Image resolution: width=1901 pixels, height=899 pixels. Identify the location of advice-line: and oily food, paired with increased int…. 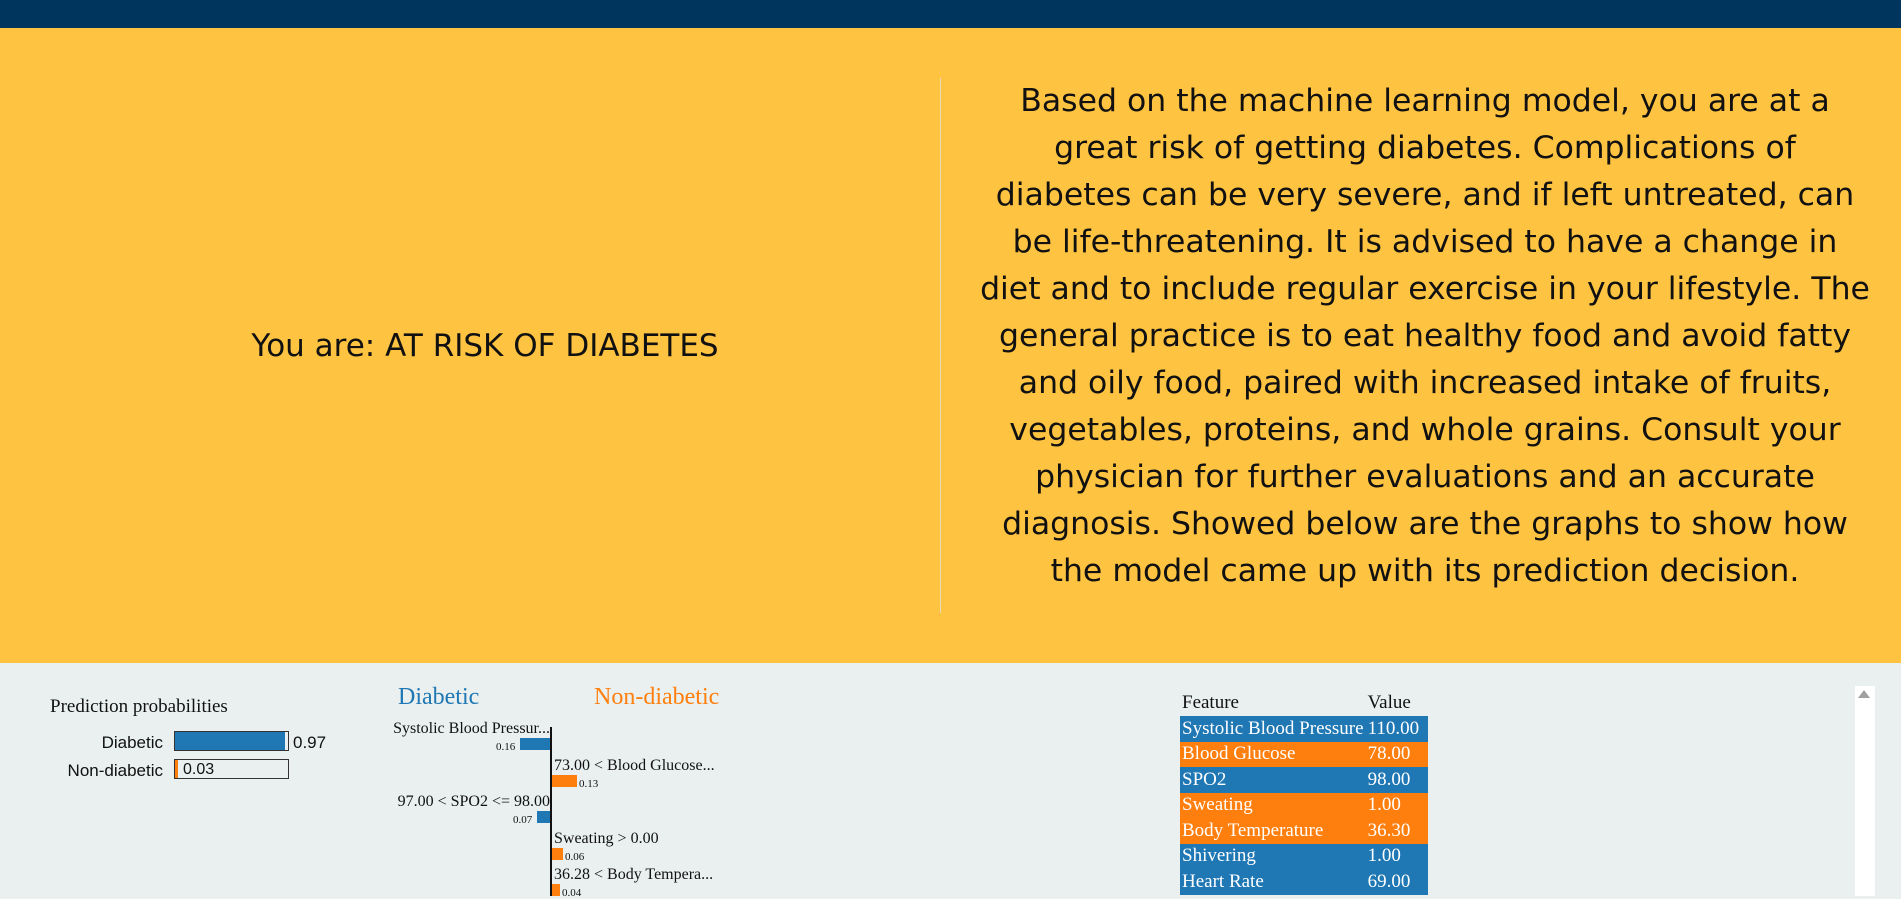
(1425, 383).